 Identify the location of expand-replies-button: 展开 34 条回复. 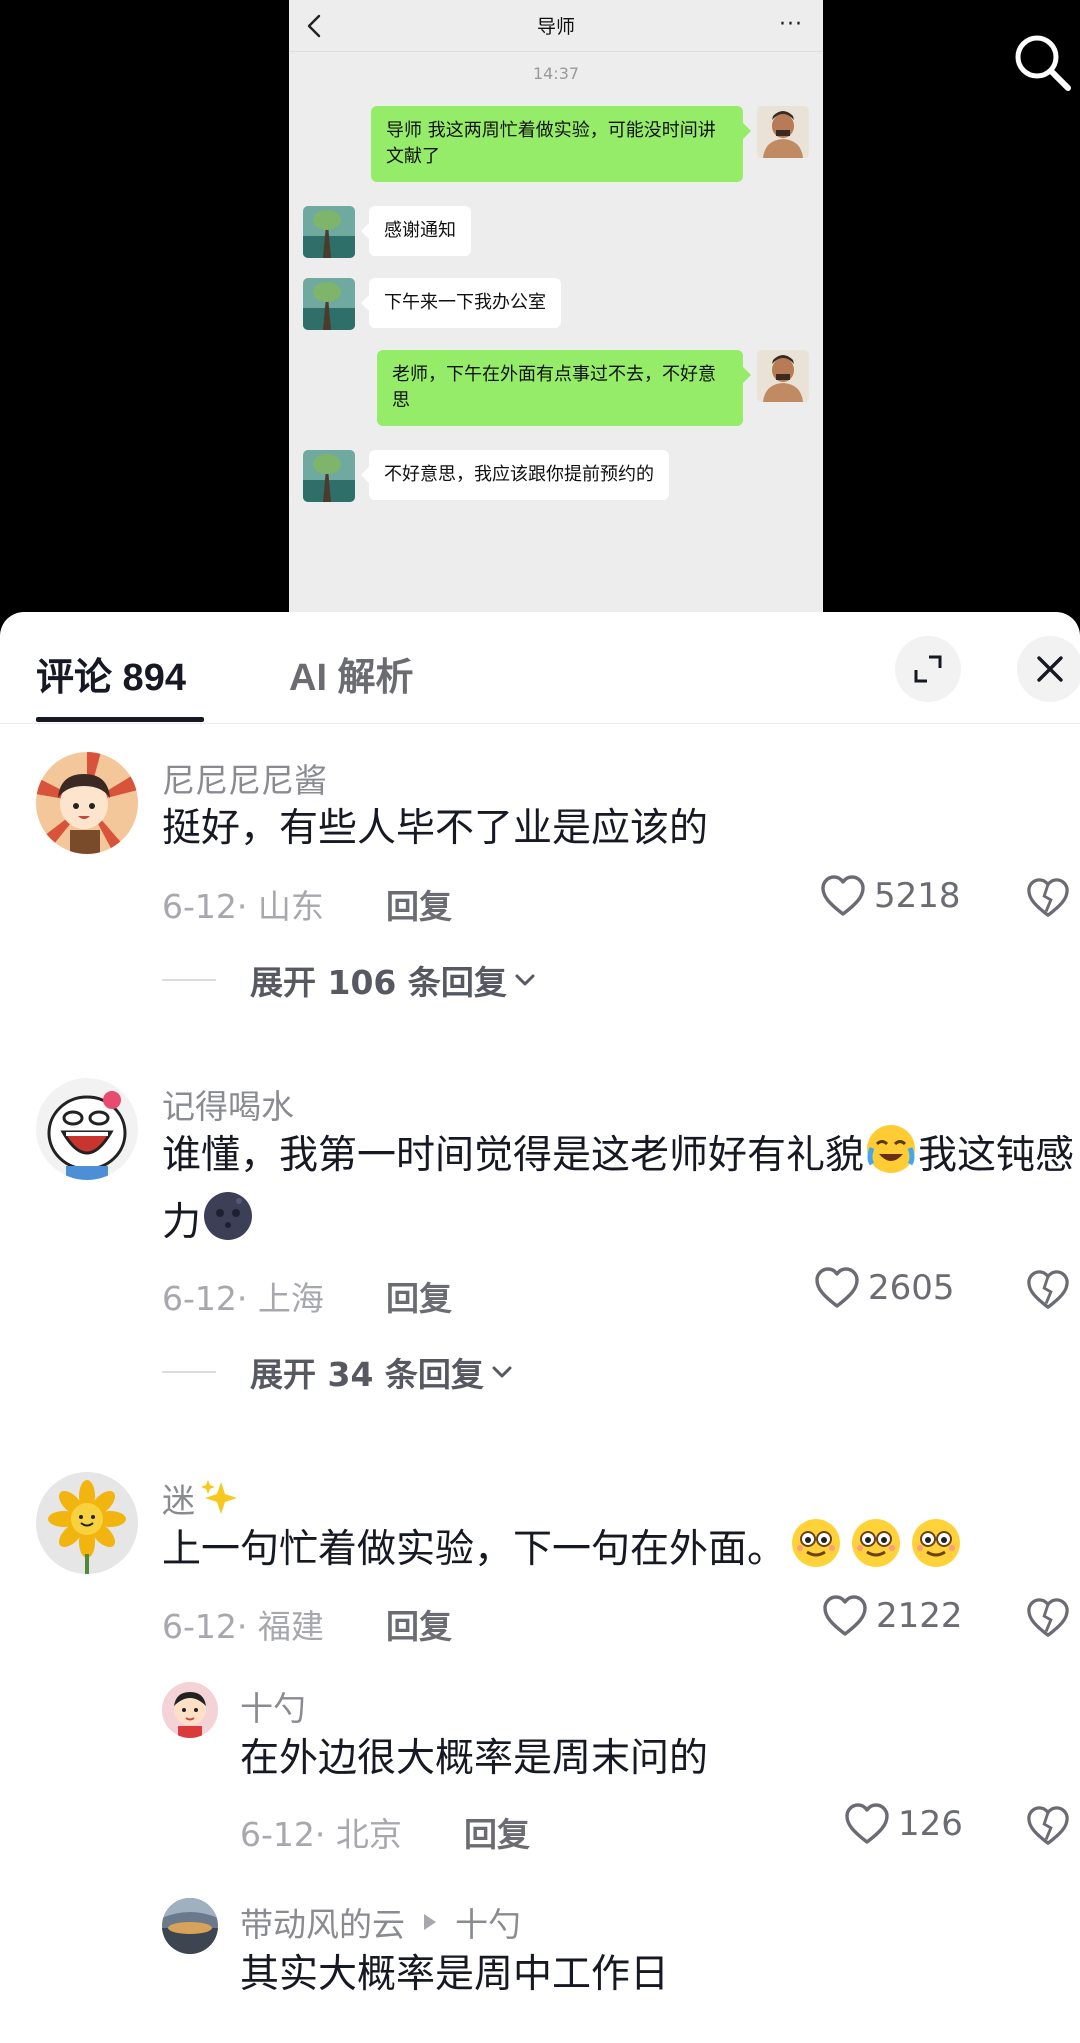
(338, 1372).